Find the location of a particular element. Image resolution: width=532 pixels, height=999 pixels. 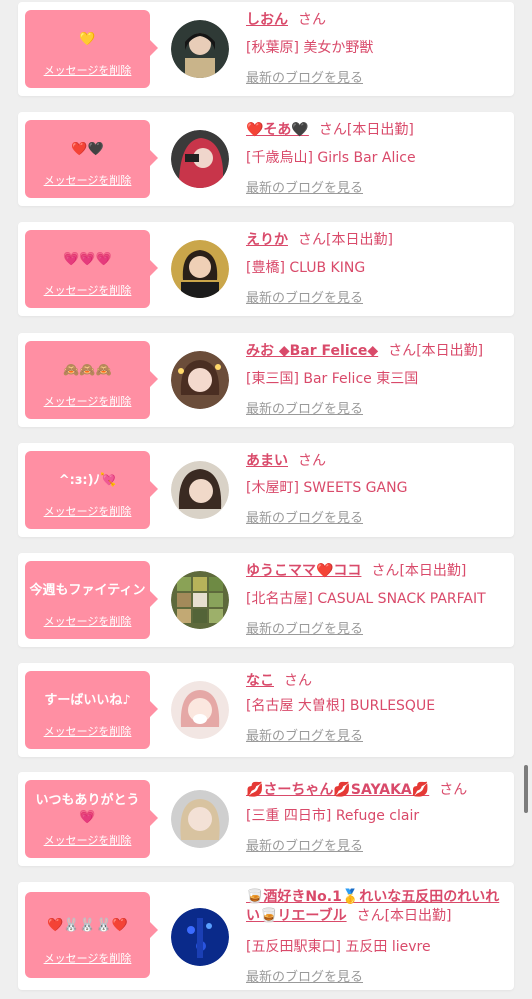

cast-name-link: ゆうこママ❤️ココ is located at coordinates (303, 571).